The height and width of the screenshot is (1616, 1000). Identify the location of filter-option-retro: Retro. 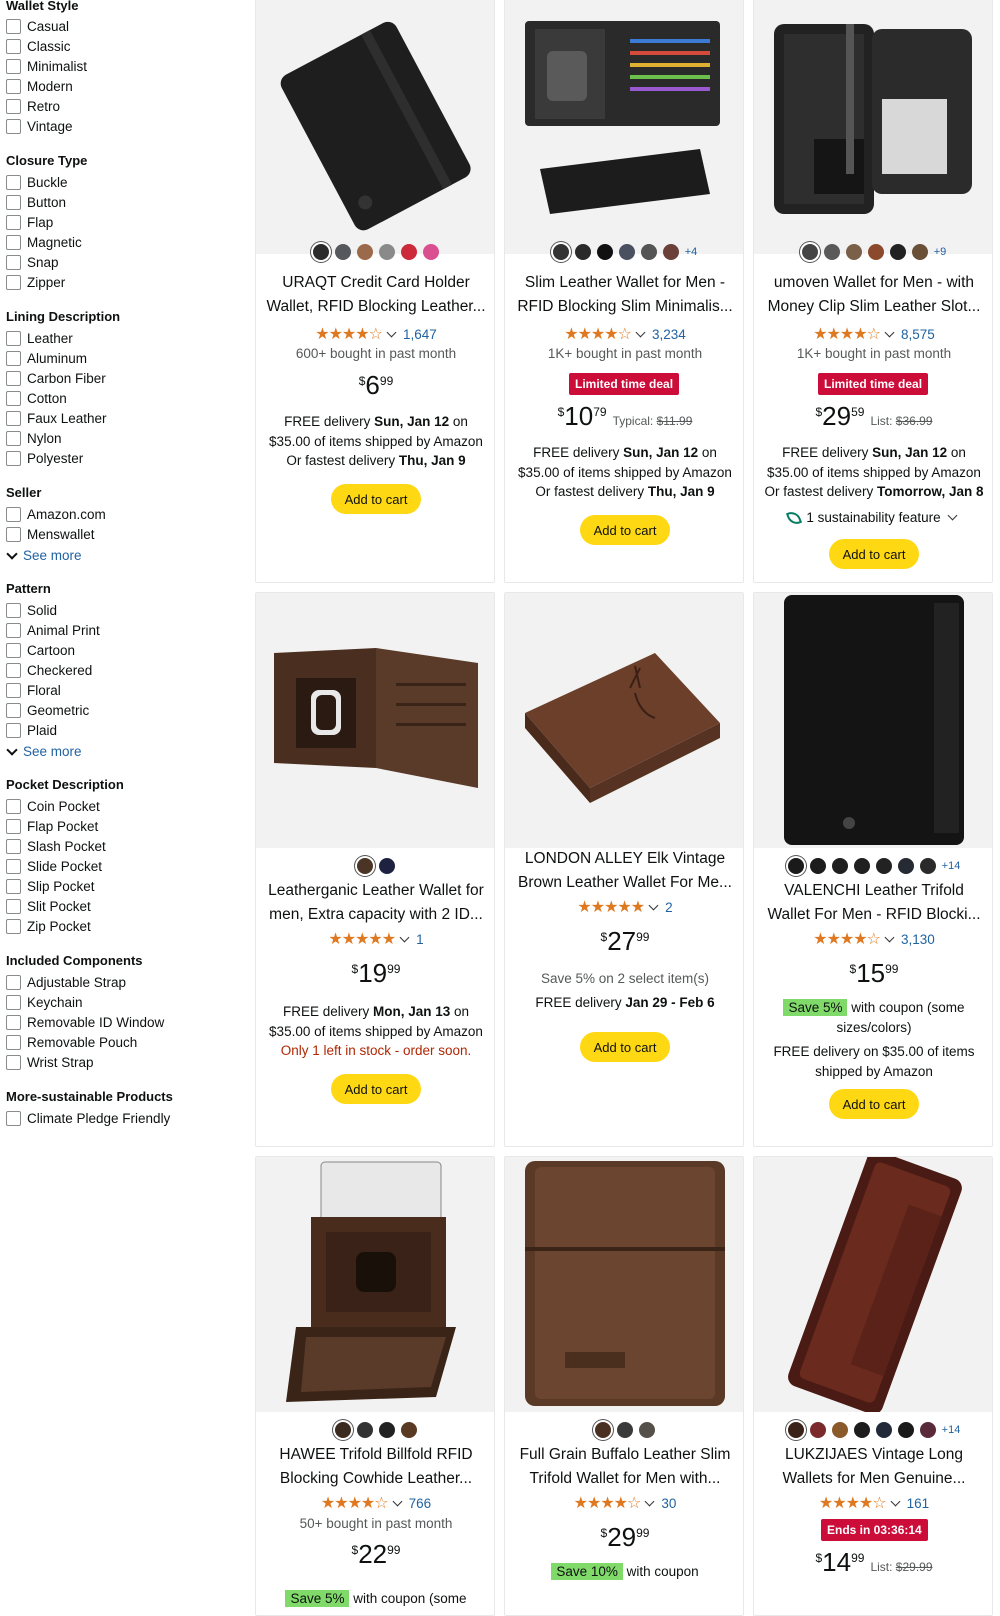
(33, 106).